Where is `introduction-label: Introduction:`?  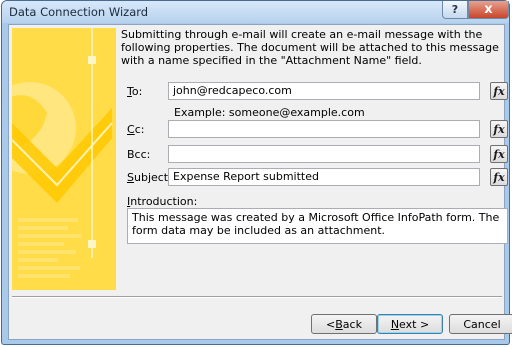 introduction-label: Introduction: is located at coordinates (162, 201).